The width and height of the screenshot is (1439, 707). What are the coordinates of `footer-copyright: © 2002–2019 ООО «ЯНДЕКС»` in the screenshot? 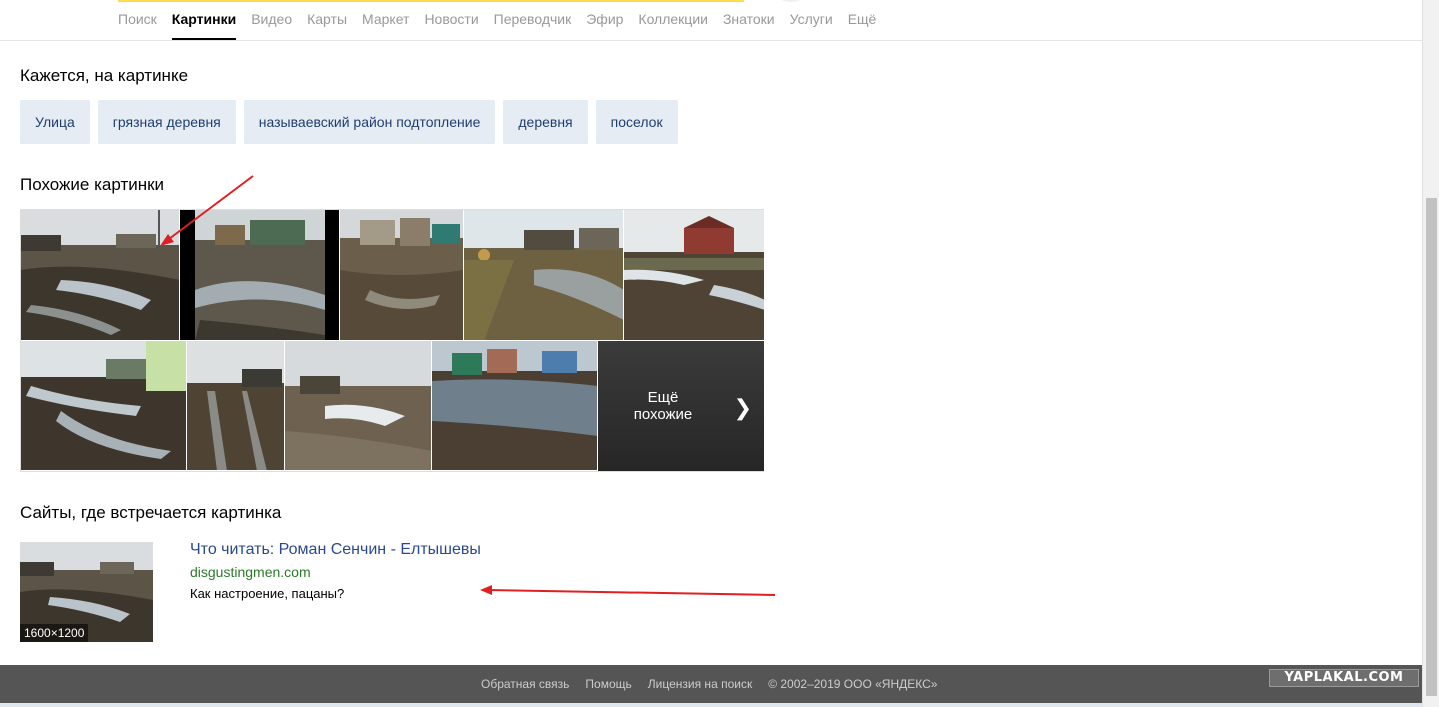 It's located at (853, 684).